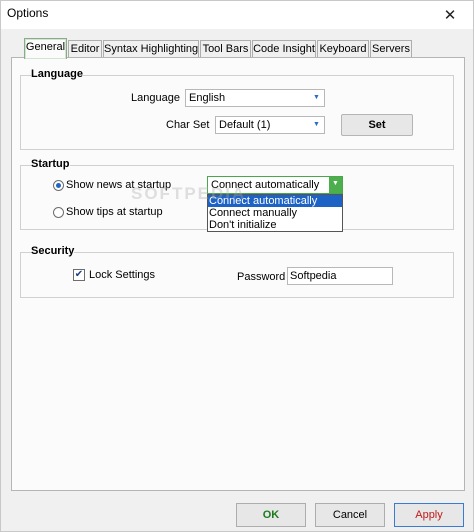 The image size is (474, 532). I want to click on window-title: Options, so click(28, 13).